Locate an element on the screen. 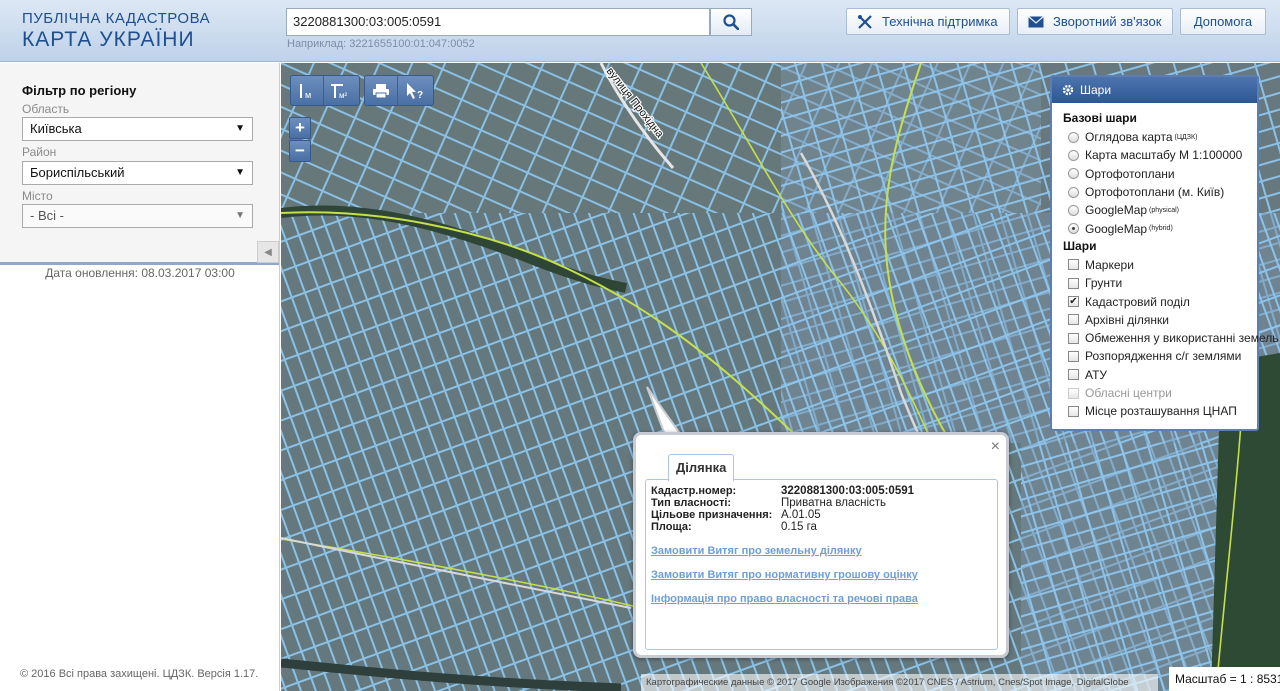  purpose-row: Цільове призначення: А.01.05 is located at coordinates (736, 515).